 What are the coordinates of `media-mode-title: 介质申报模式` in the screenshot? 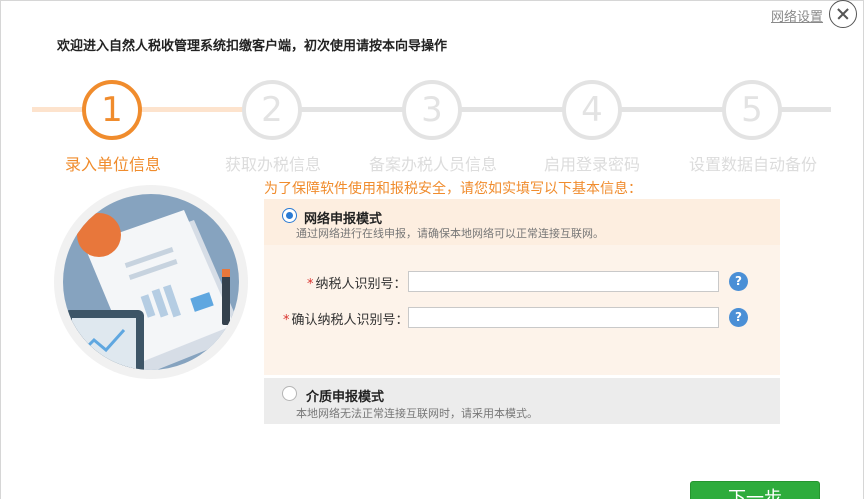 It's located at (345, 397).